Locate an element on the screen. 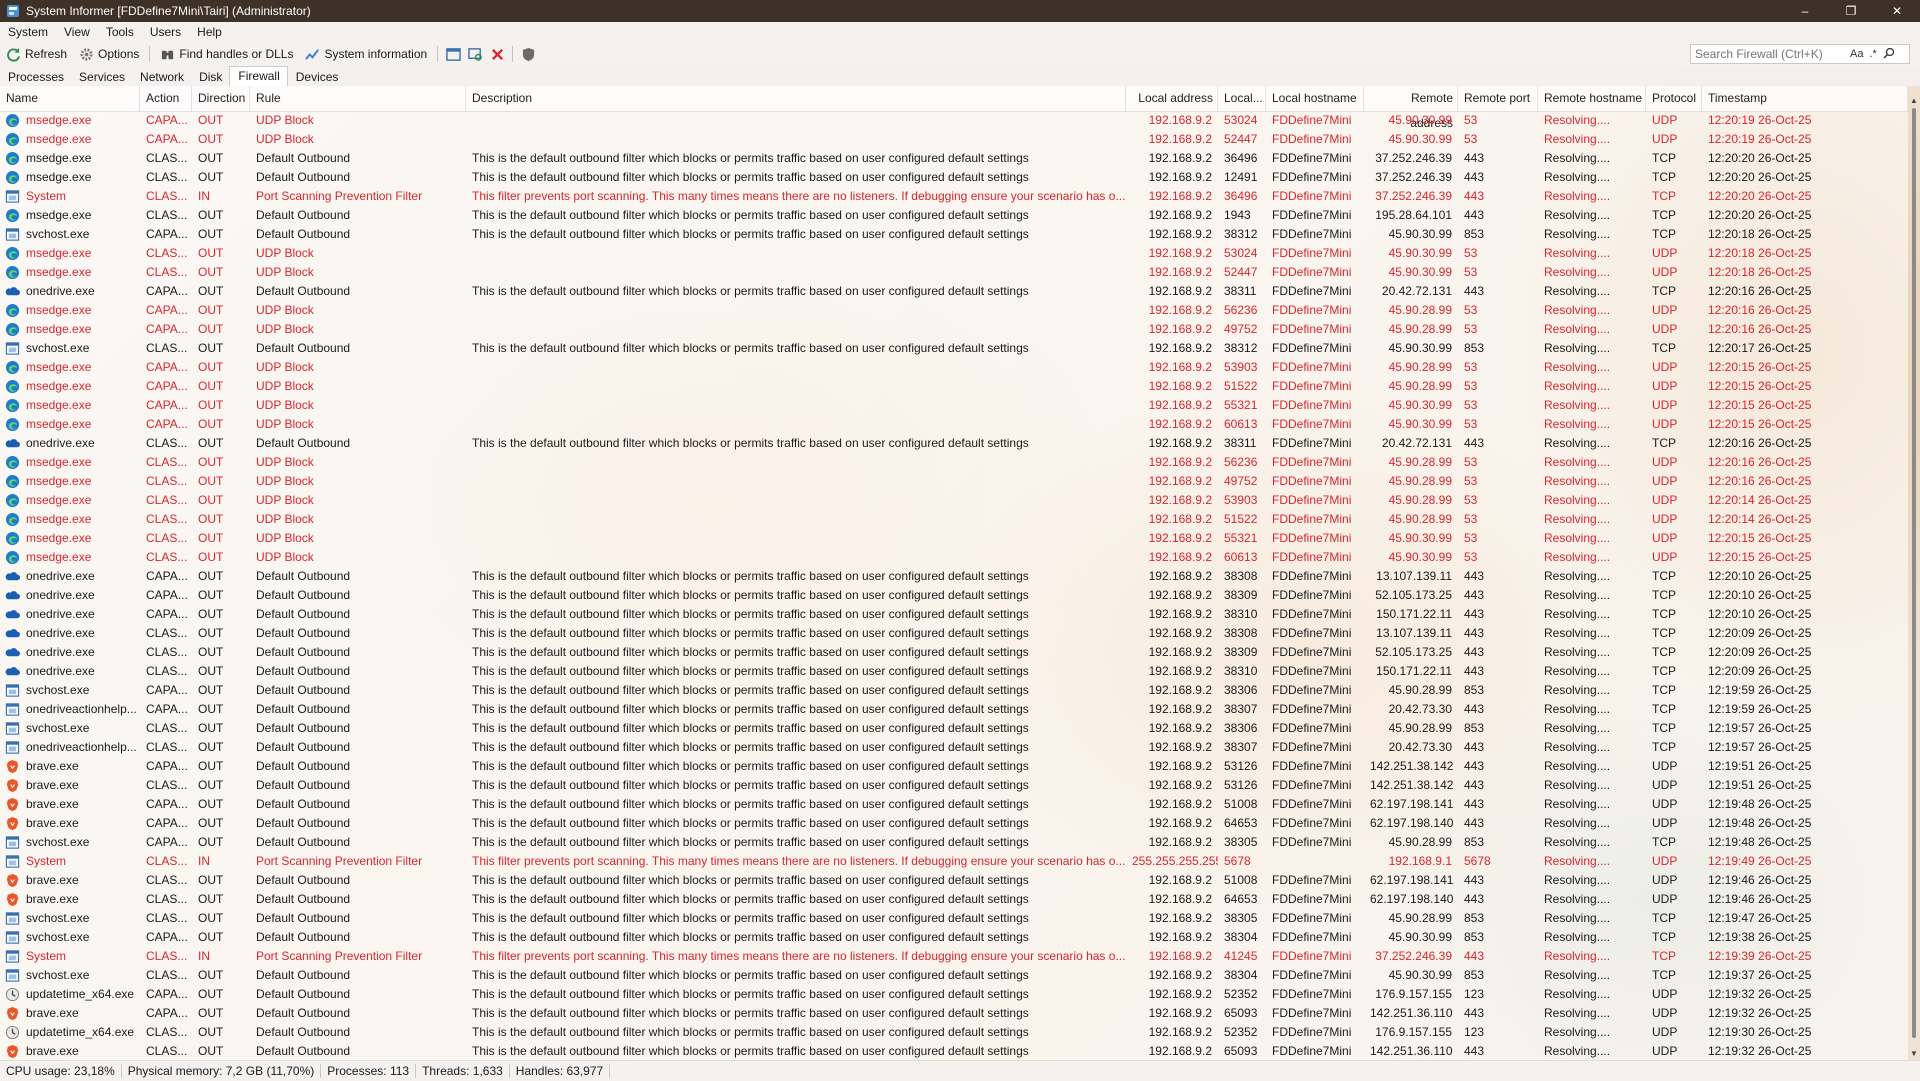 Image resolution: width=1920 pixels, height=1081 pixels. local-hostname-cell: FDDefine7Mini is located at coordinates (1312, 1032).